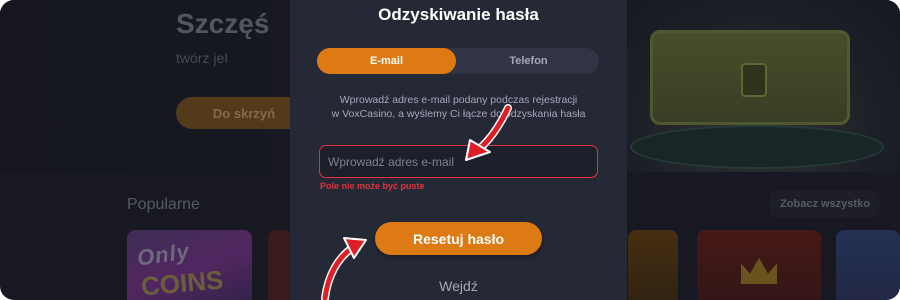  I want to click on tab-email: E-mail, so click(386, 61).